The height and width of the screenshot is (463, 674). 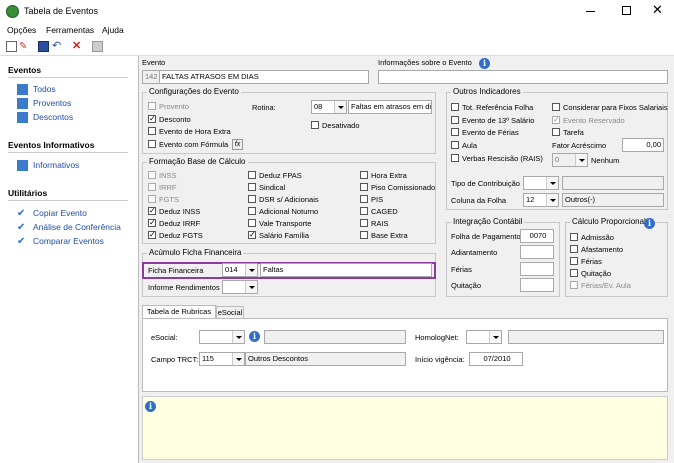 What do you see at coordinates (77, 227) in the screenshot?
I see `sidebar-item-analise-conferencia: Análise de Conferência` at bounding box center [77, 227].